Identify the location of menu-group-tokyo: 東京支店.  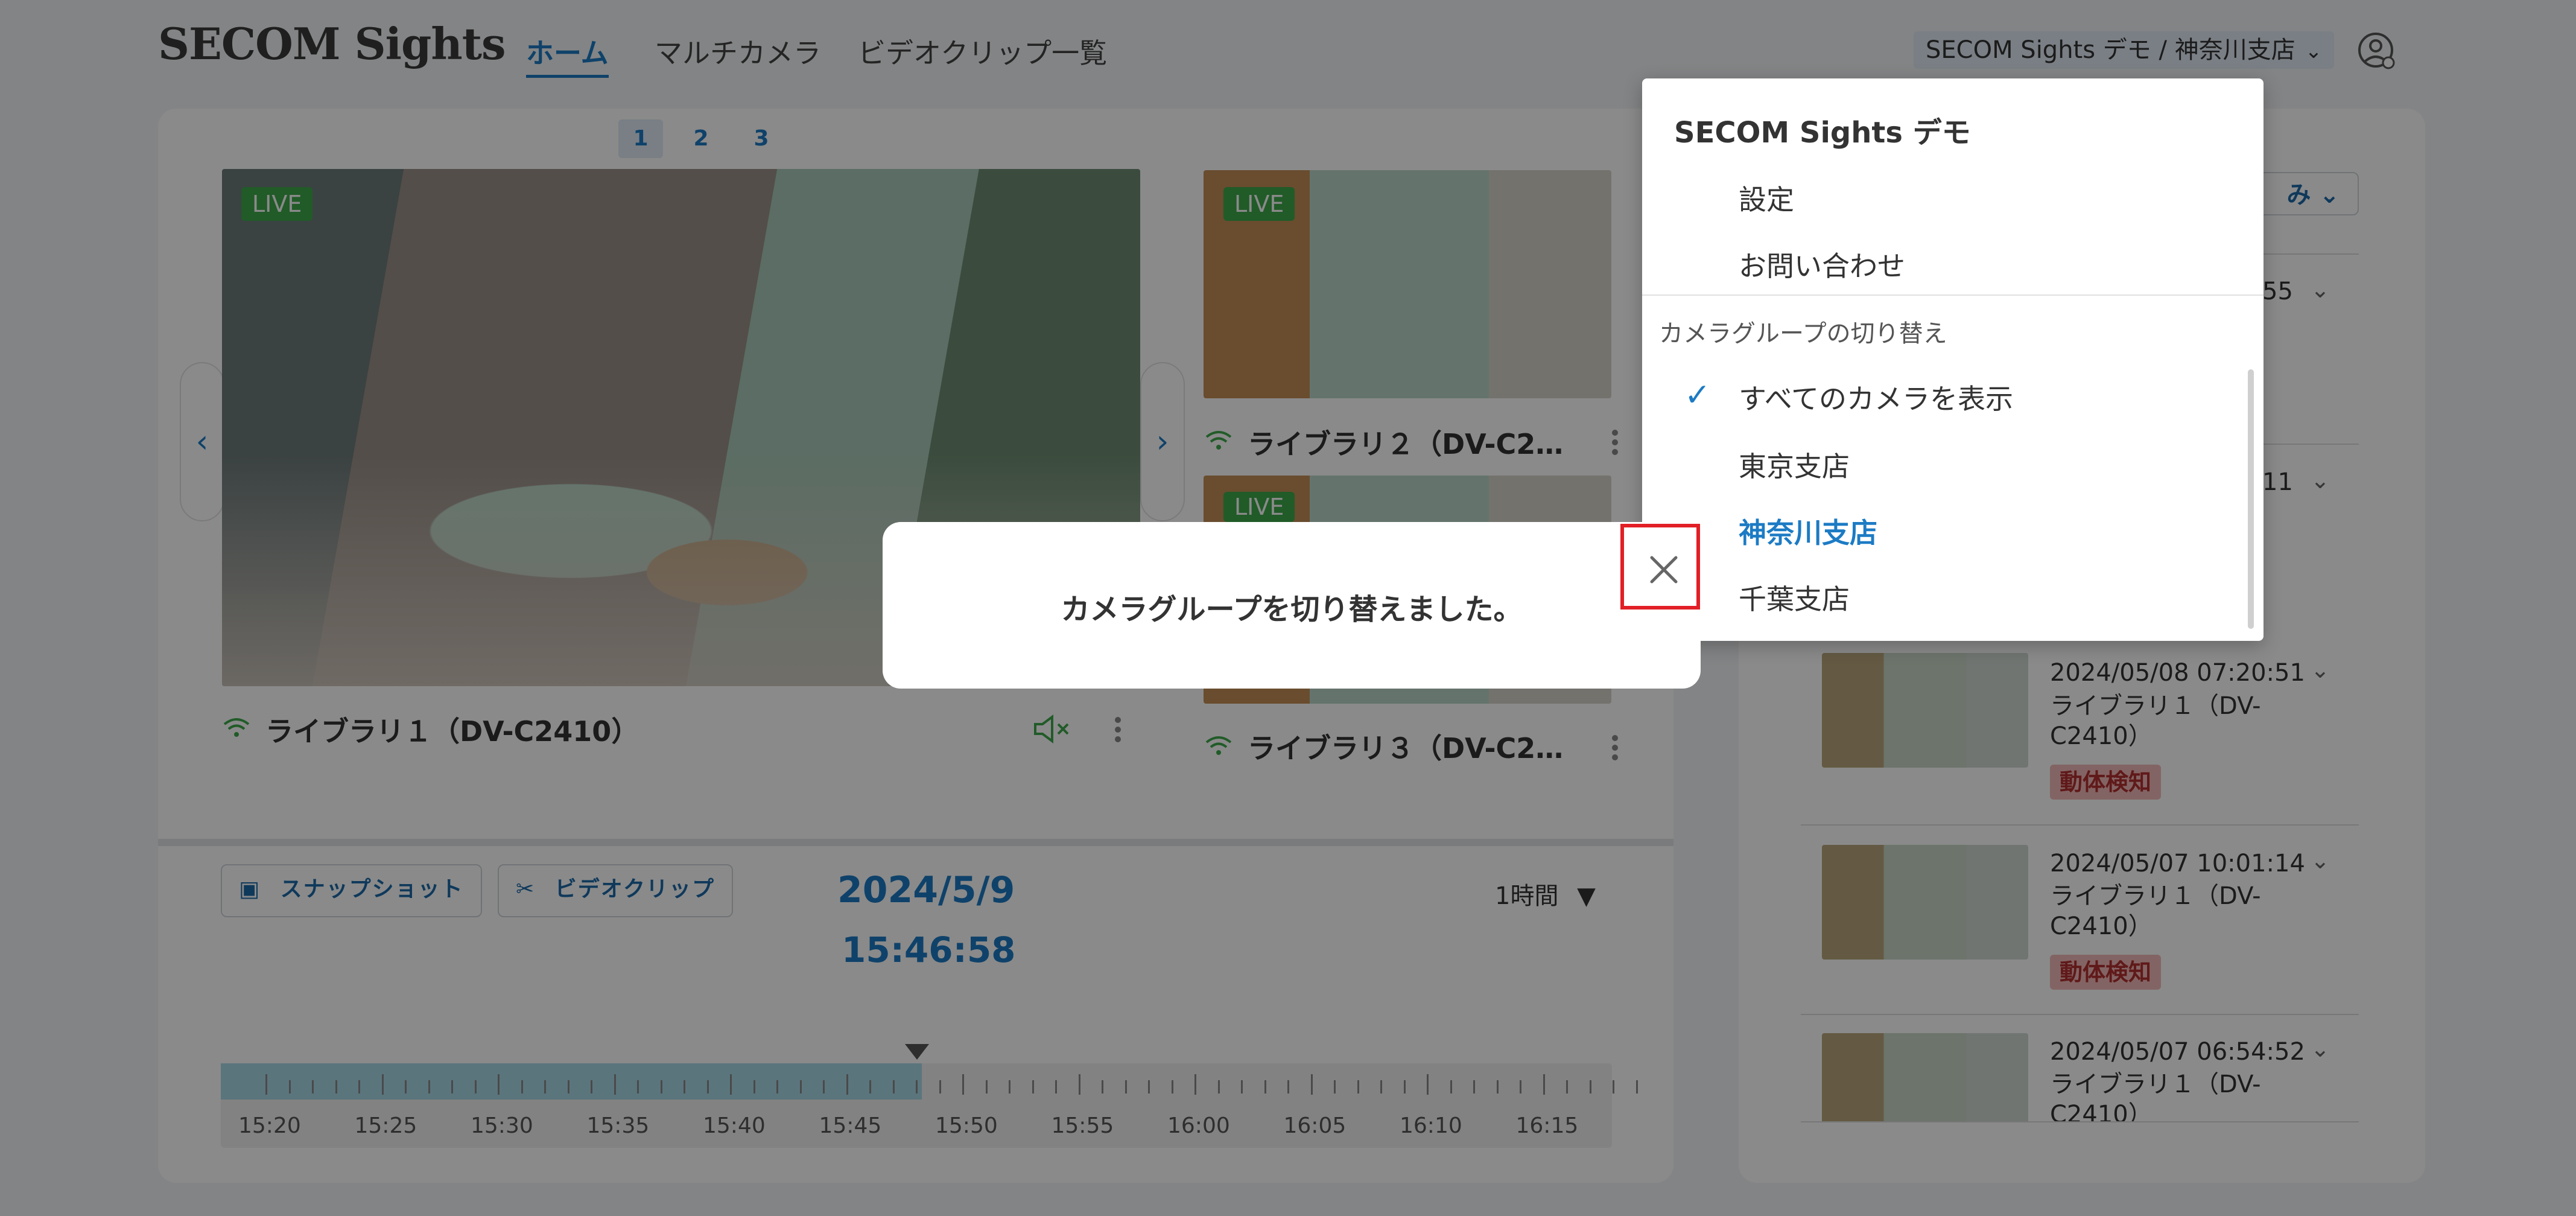
(1794, 465).